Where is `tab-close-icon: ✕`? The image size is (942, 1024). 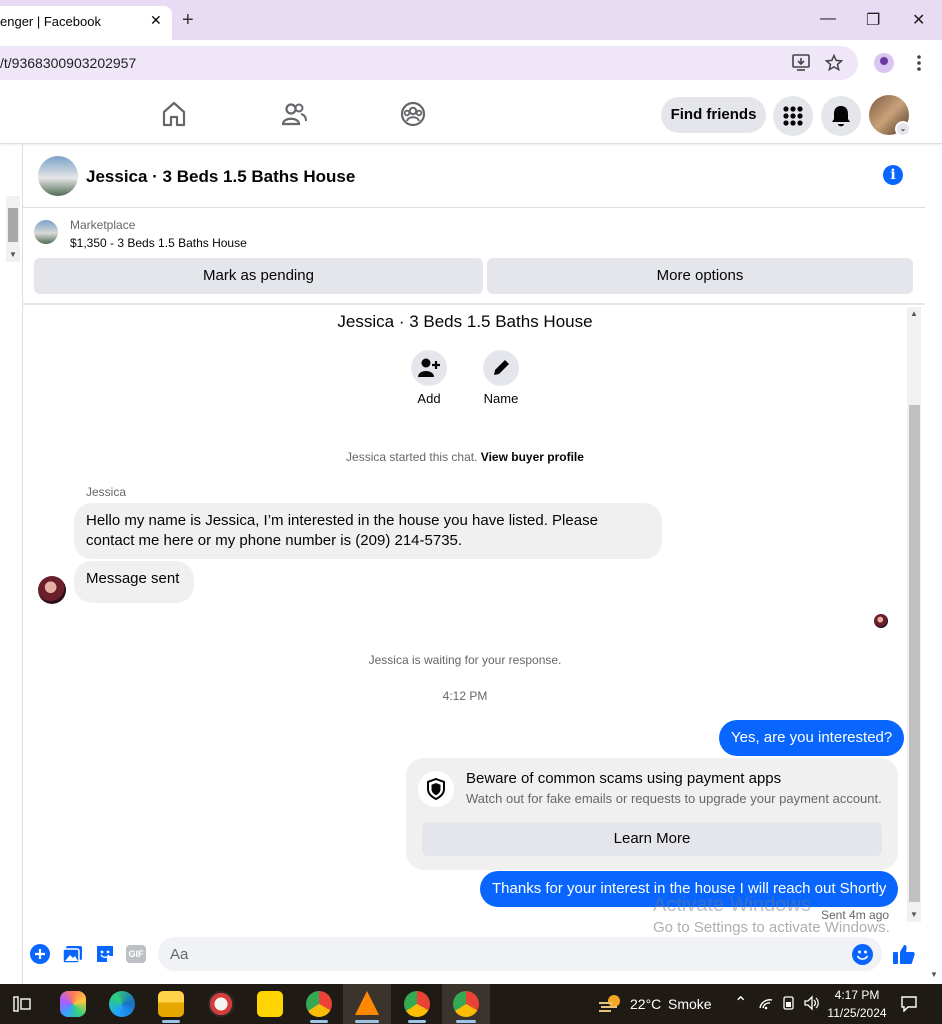
tab-close-icon: ✕ is located at coordinates (156, 20).